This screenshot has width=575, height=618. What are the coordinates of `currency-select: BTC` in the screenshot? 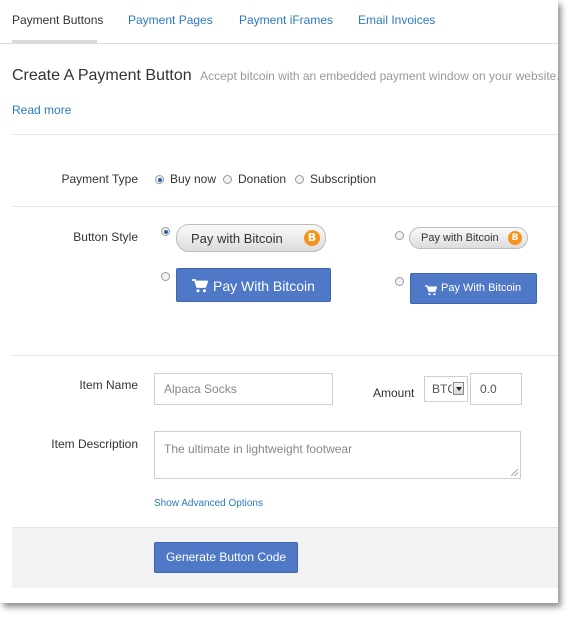 It's located at (446, 389).